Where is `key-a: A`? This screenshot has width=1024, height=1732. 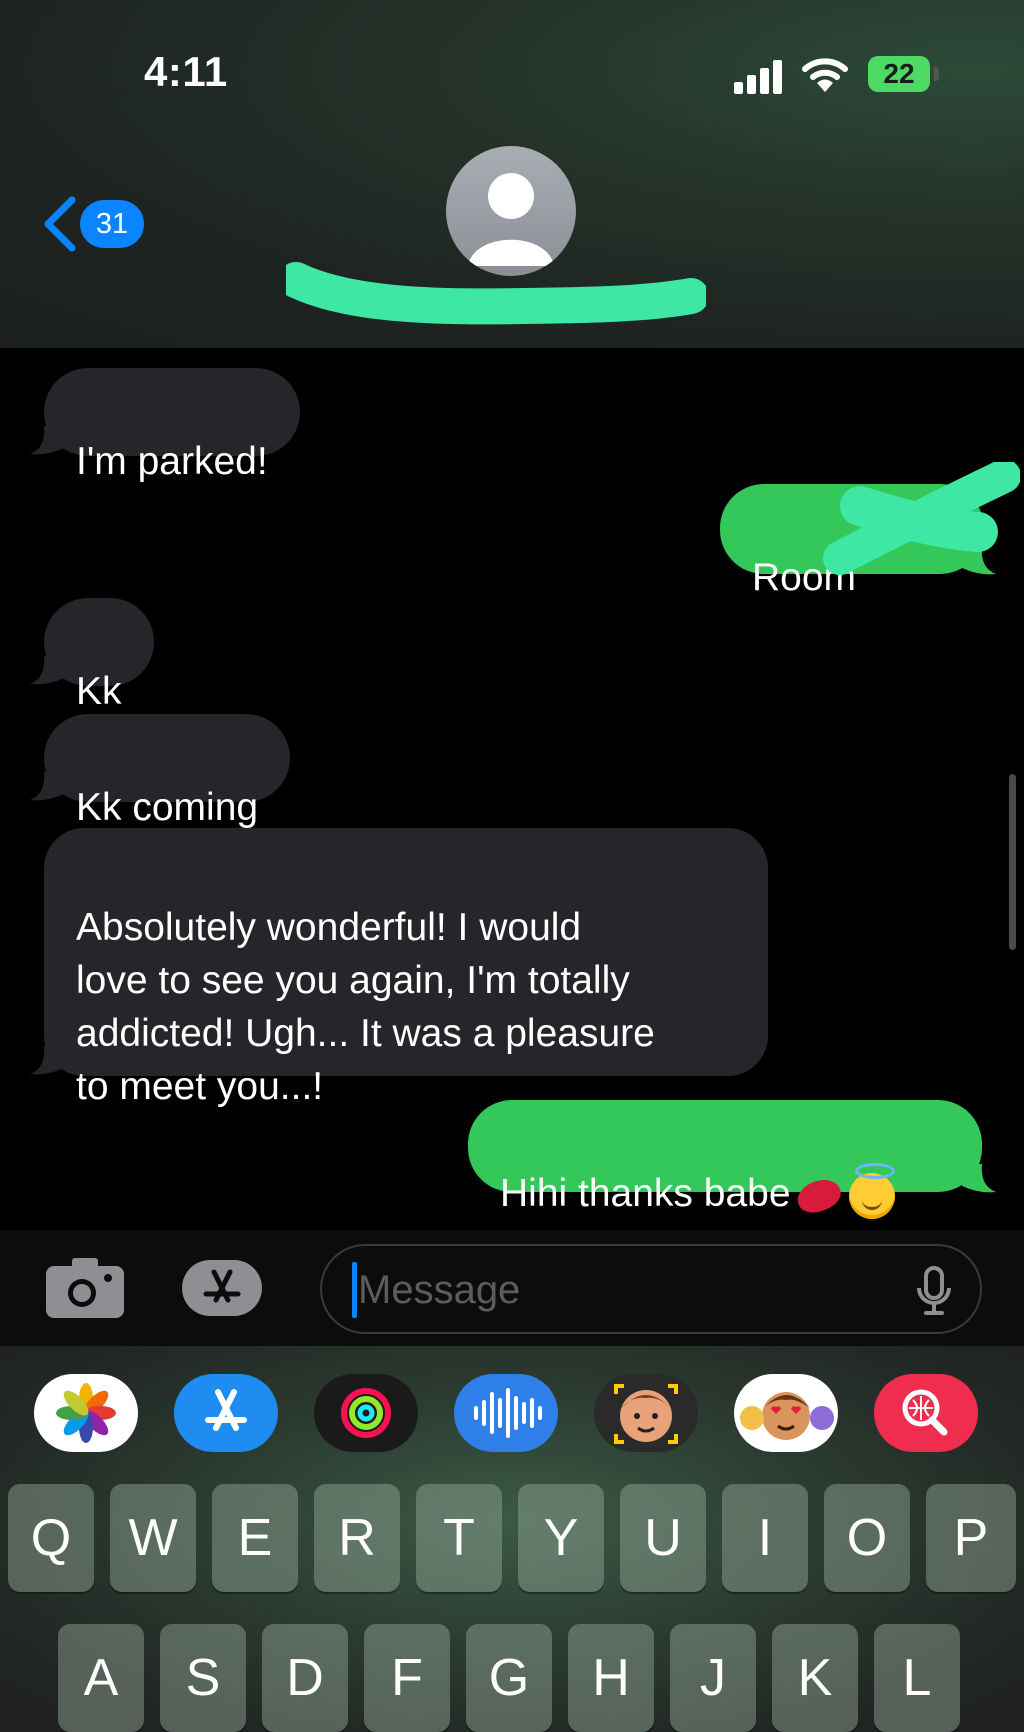 key-a: A is located at coordinates (101, 1678).